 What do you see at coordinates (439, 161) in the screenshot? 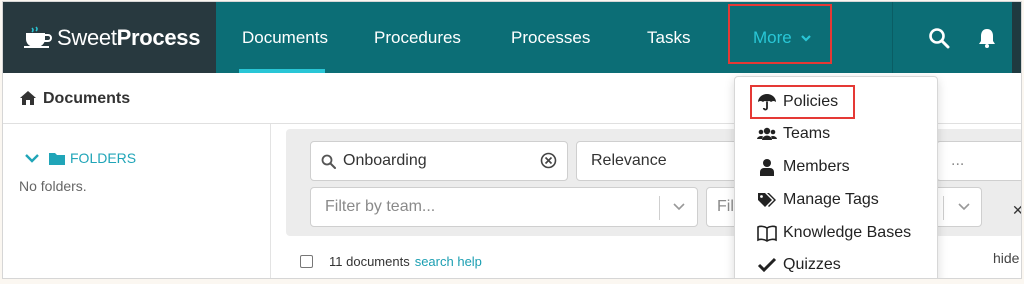
I see `search-field: Onboarding` at bounding box center [439, 161].